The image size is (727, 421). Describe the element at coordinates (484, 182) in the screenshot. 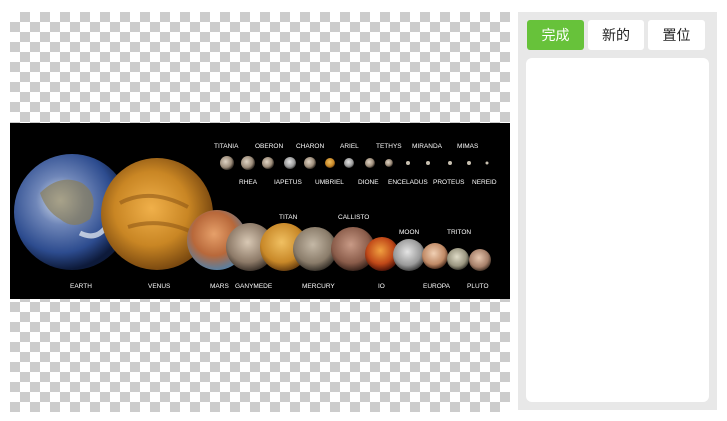

I see `label-nereid: NEREID` at that location.